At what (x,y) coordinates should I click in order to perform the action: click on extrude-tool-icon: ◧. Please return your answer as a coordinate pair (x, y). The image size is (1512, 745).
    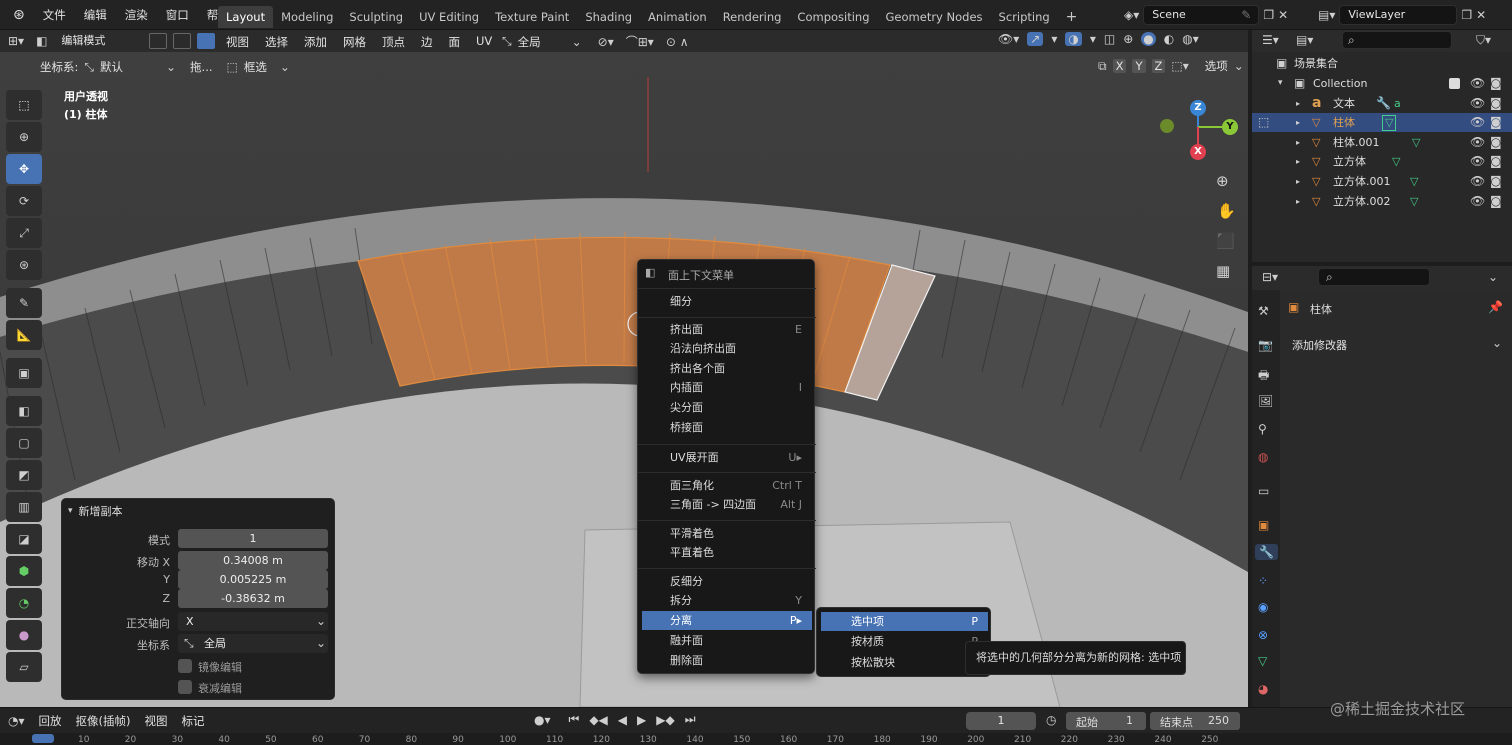
    Looking at the image, I should click on (24, 411).